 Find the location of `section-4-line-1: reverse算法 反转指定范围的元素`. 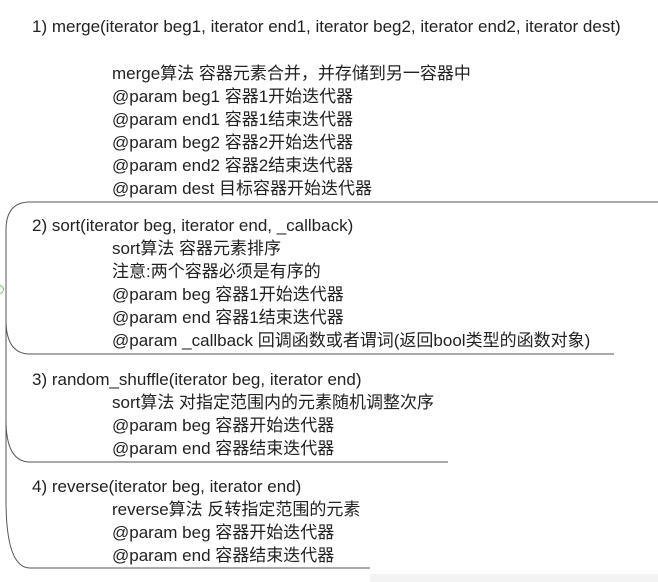

section-4-line-1: reverse算法 反转指定范围的元素 is located at coordinates (236, 509).